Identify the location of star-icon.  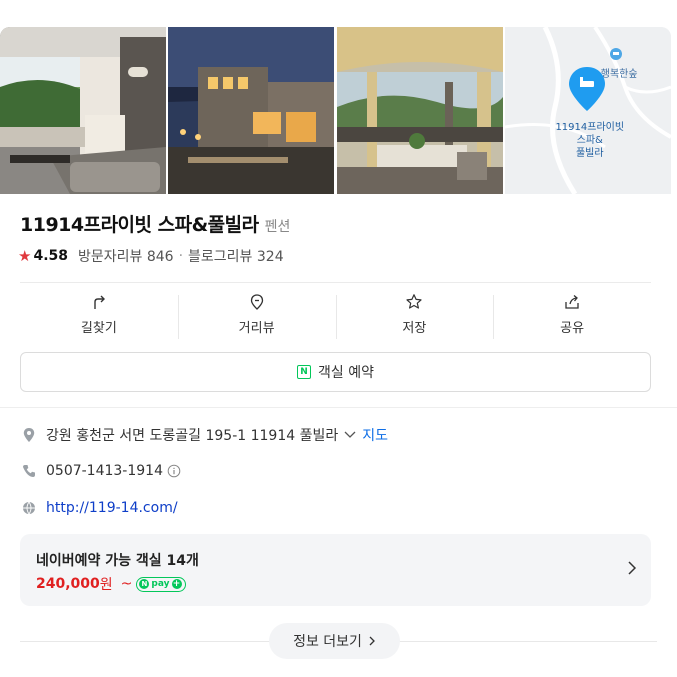
(414, 301).